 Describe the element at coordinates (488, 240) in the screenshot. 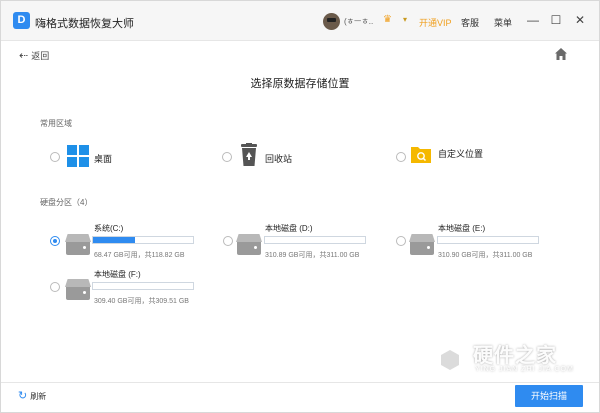

I see `drive-e-usage-bar` at that location.